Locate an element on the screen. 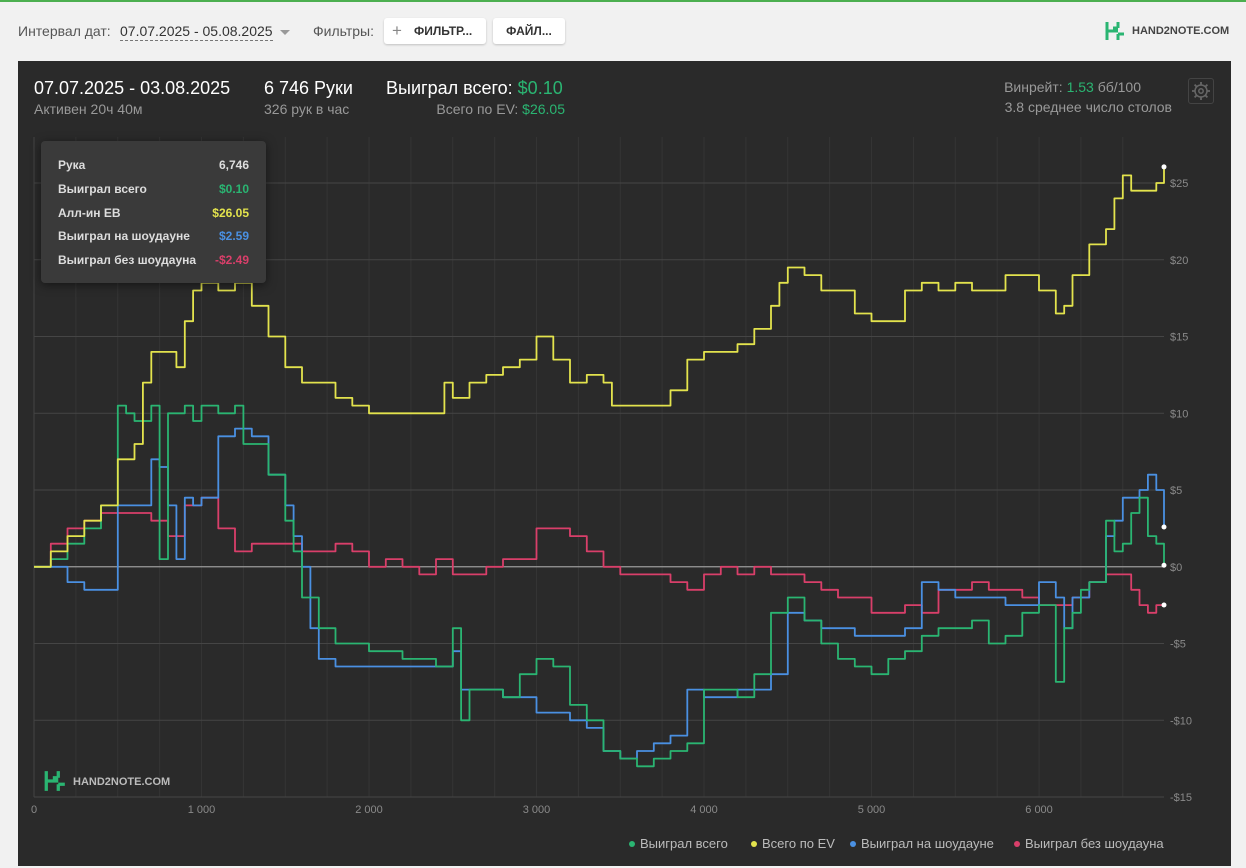 This screenshot has height=868, width=1246. x-tick-label: 0 is located at coordinates (34, 810).